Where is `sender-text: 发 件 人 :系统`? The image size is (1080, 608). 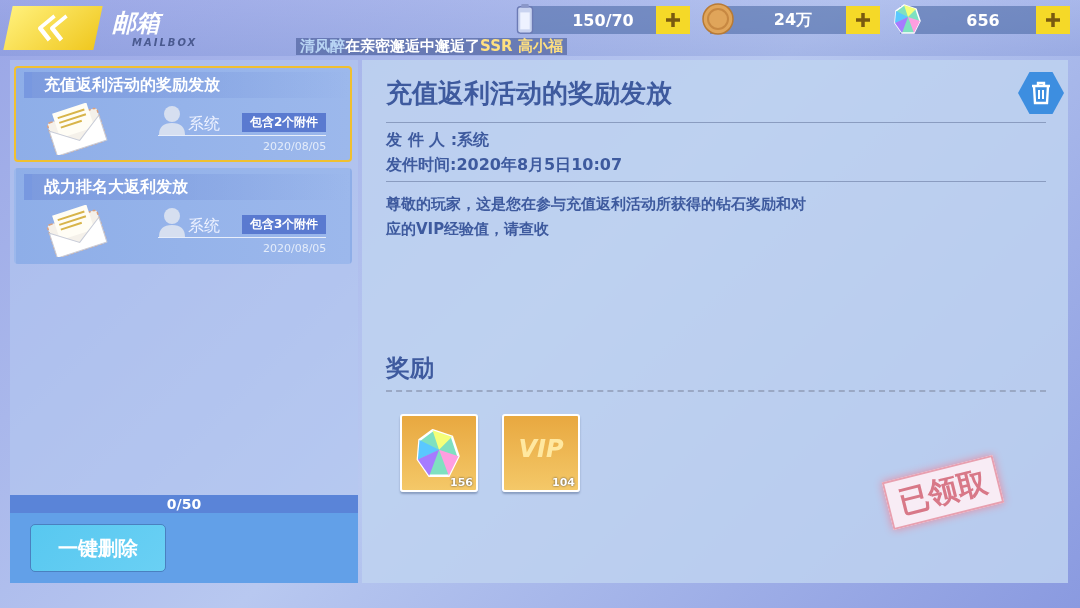 sender-text: 发 件 人 :系统 is located at coordinates (438, 140).